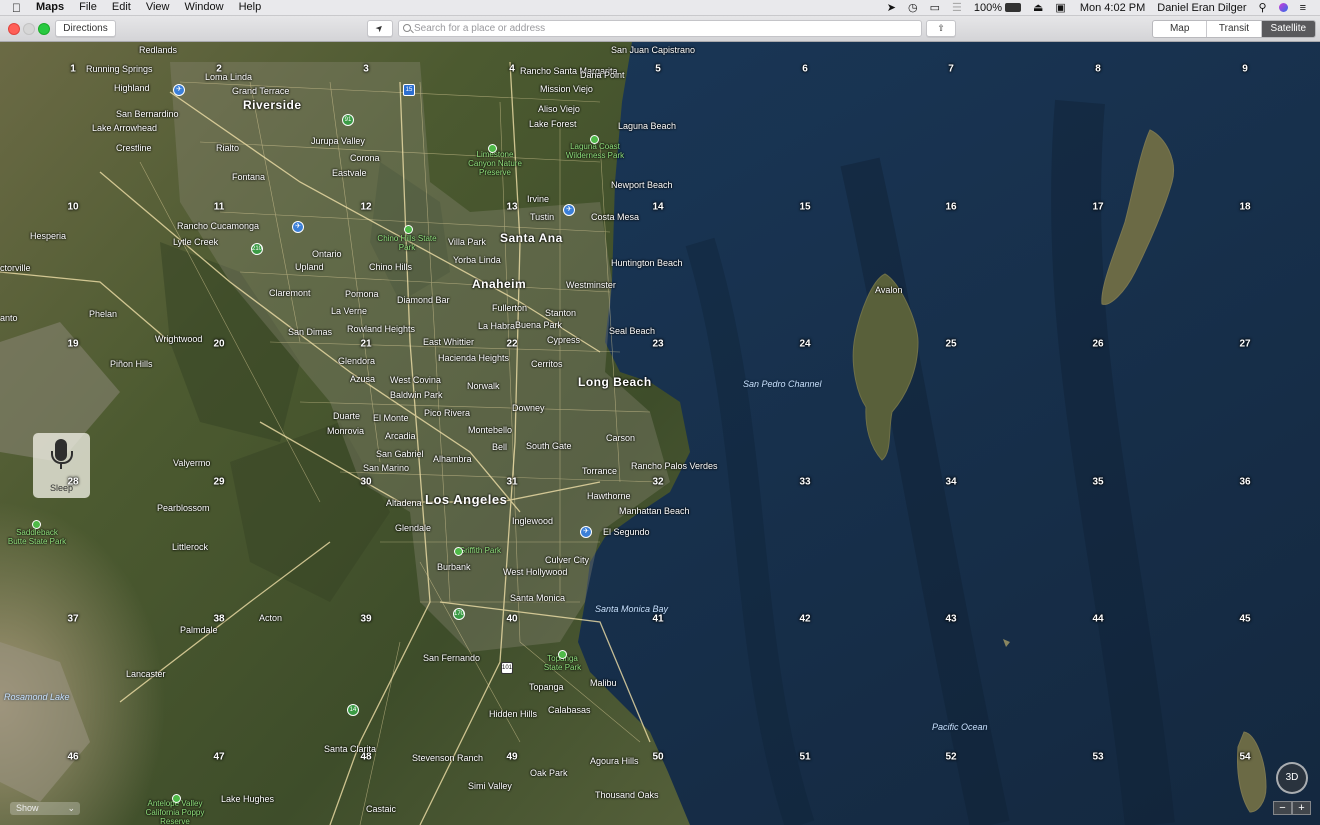 This screenshot has height=825, width=1320. What do you see at coordinates (147, 114) in the screenshot?
I see `place-label: San Bernardino` at bounding box center [147, 114].